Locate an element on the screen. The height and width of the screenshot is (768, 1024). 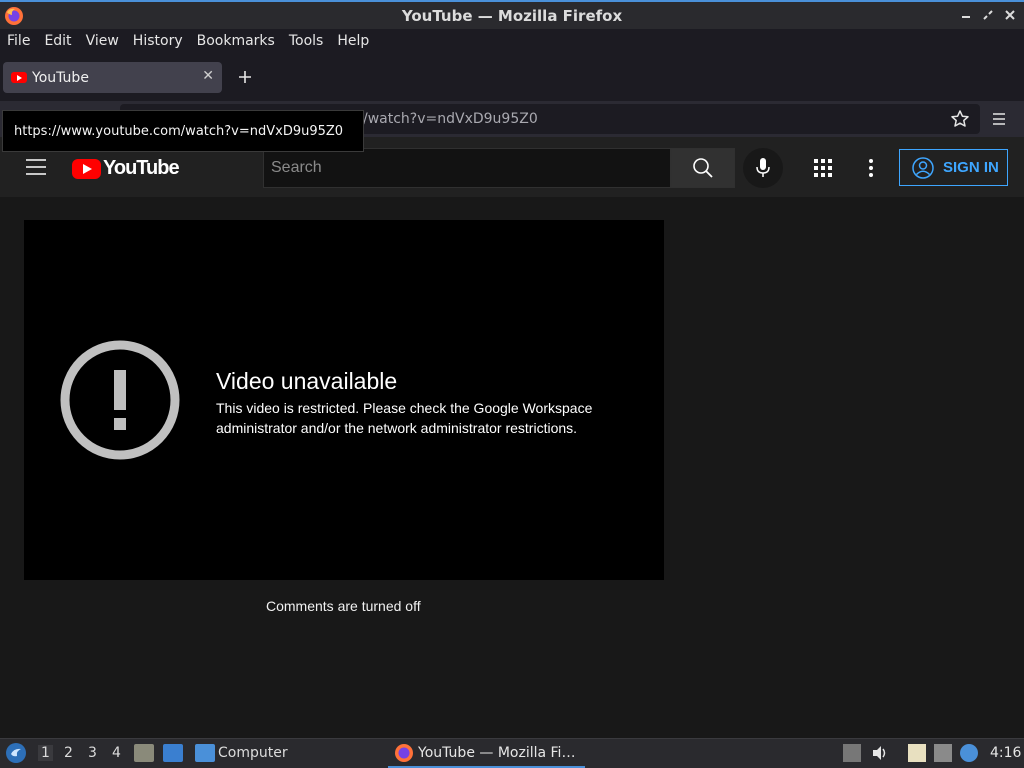
more-options-icon is located at coordinates (871, 168).